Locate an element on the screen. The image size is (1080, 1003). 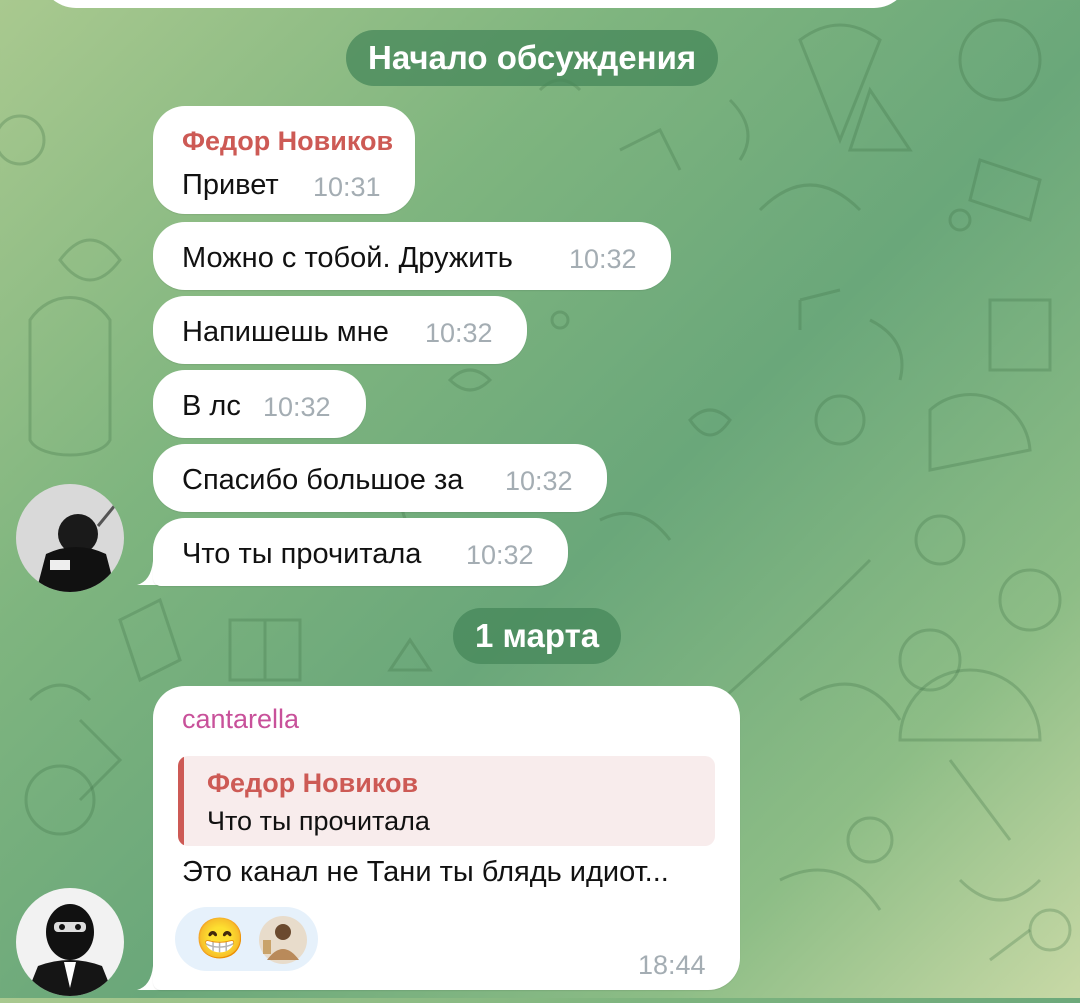
quote-sender: Федор Новиков is located at coordinates (313, 783).